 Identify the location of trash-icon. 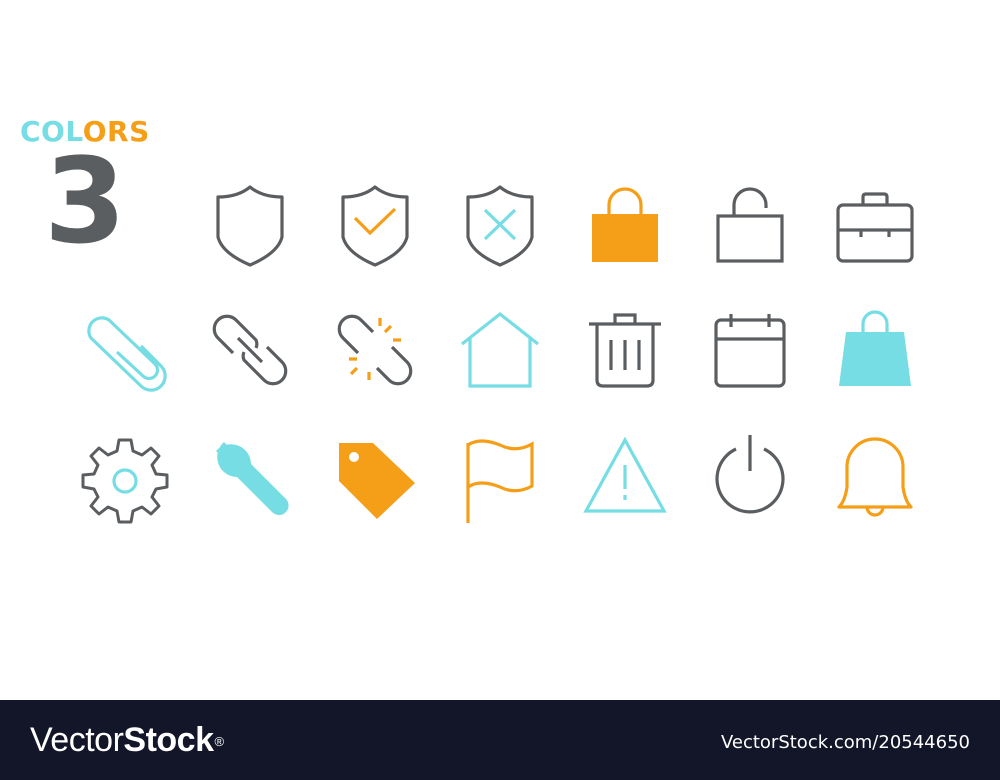
(625, 350).